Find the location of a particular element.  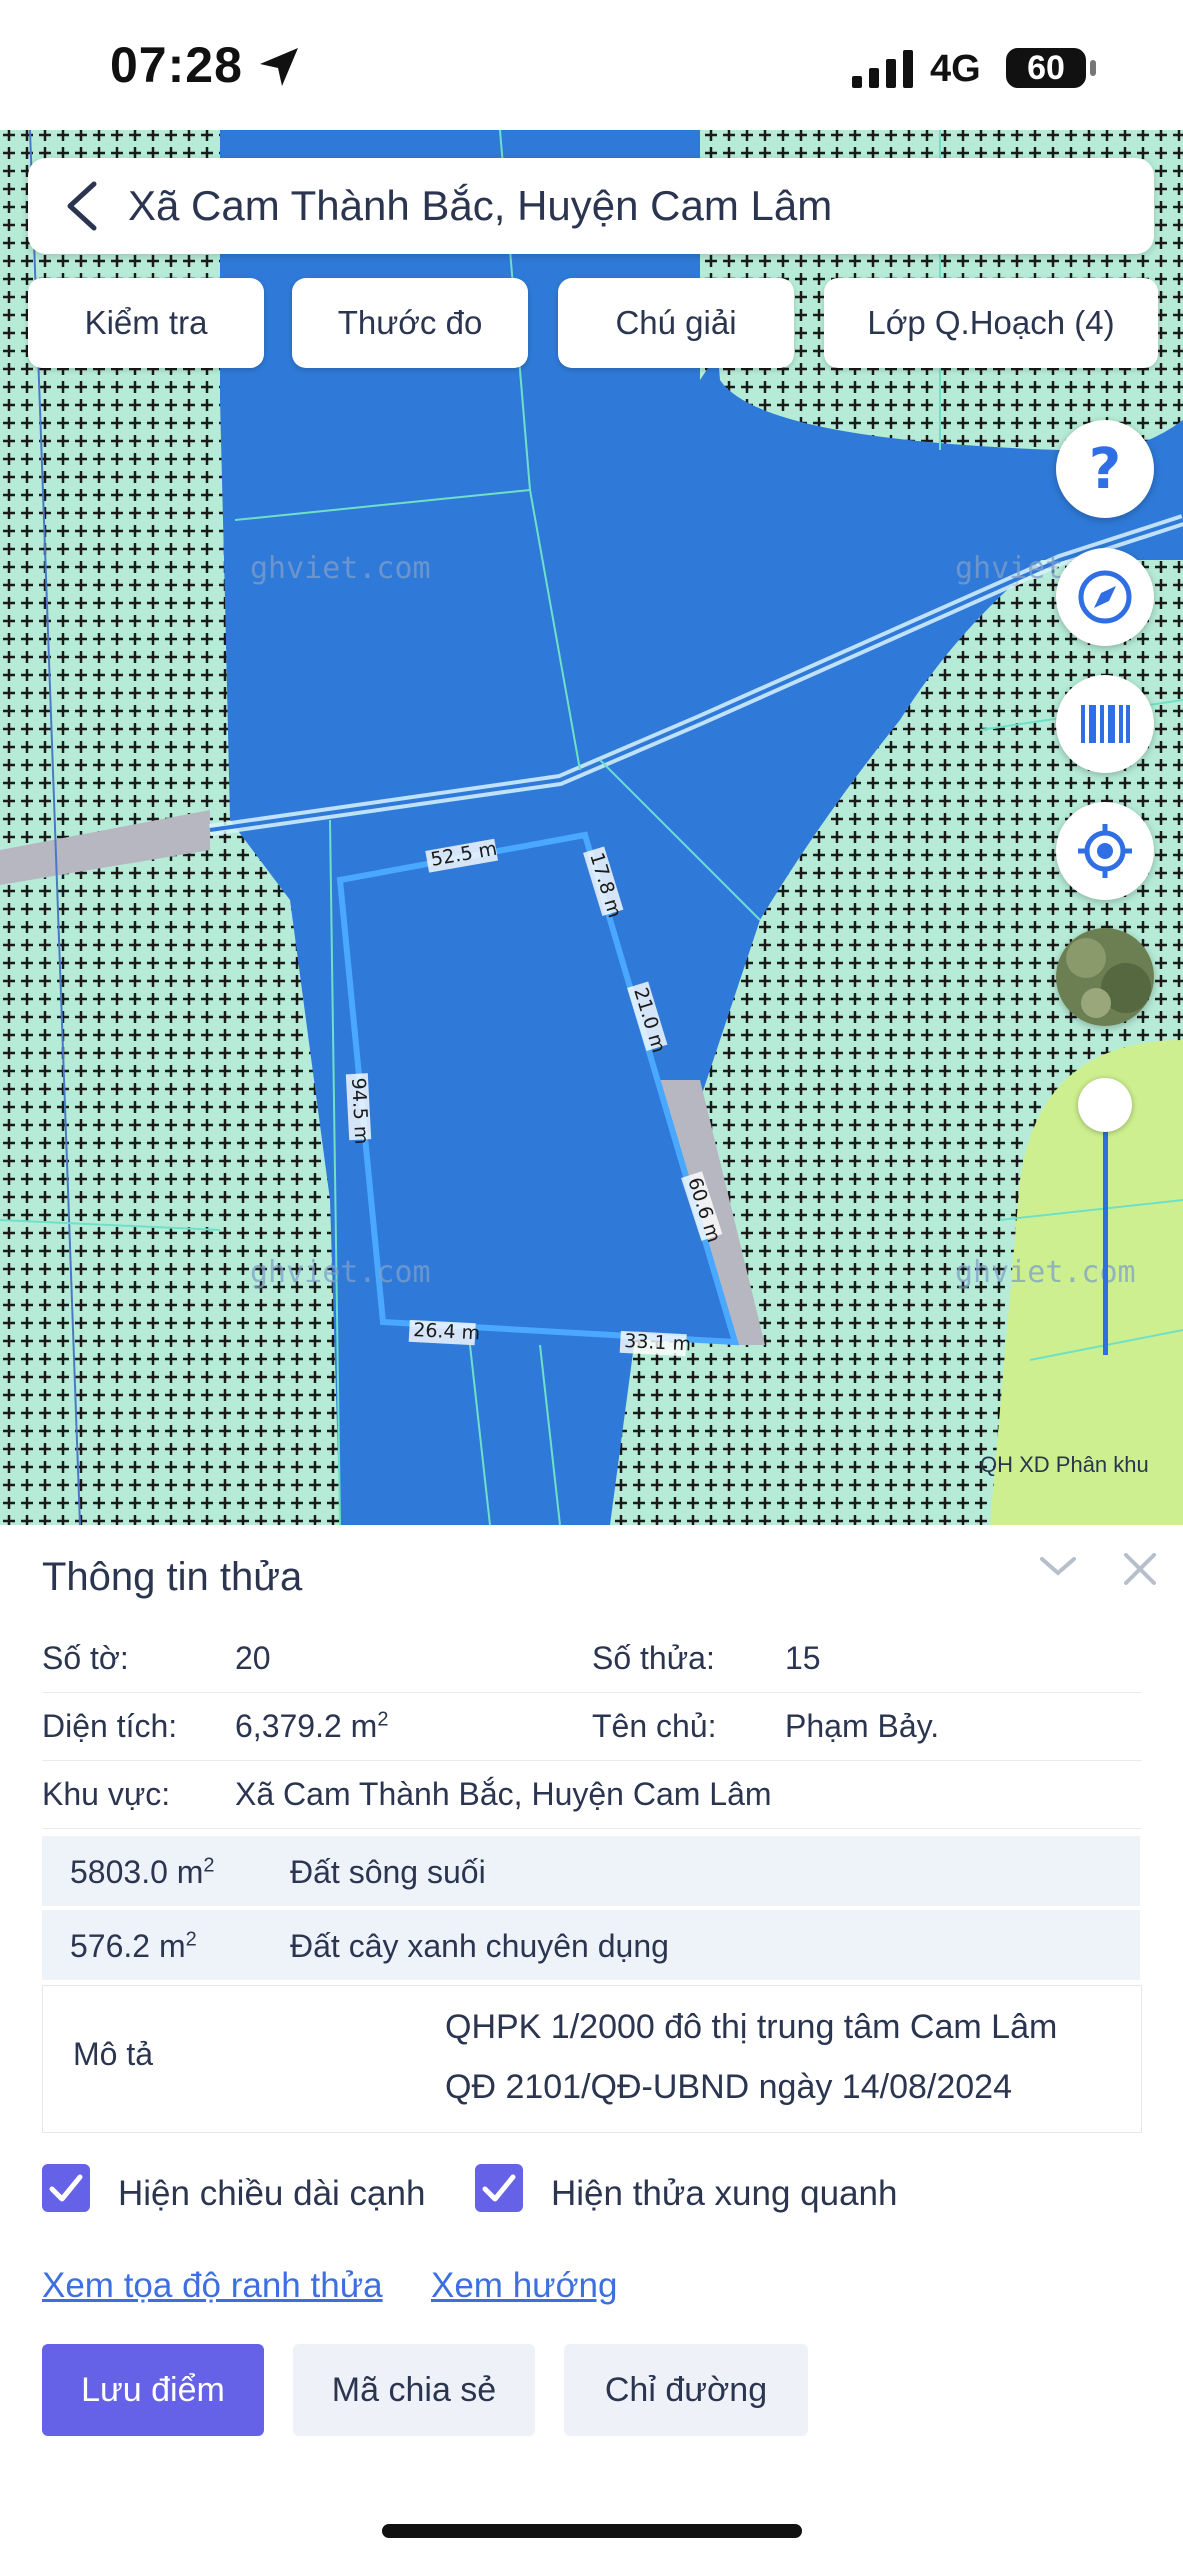

chevron-down-icon is located at coordinates (1058, 1566).